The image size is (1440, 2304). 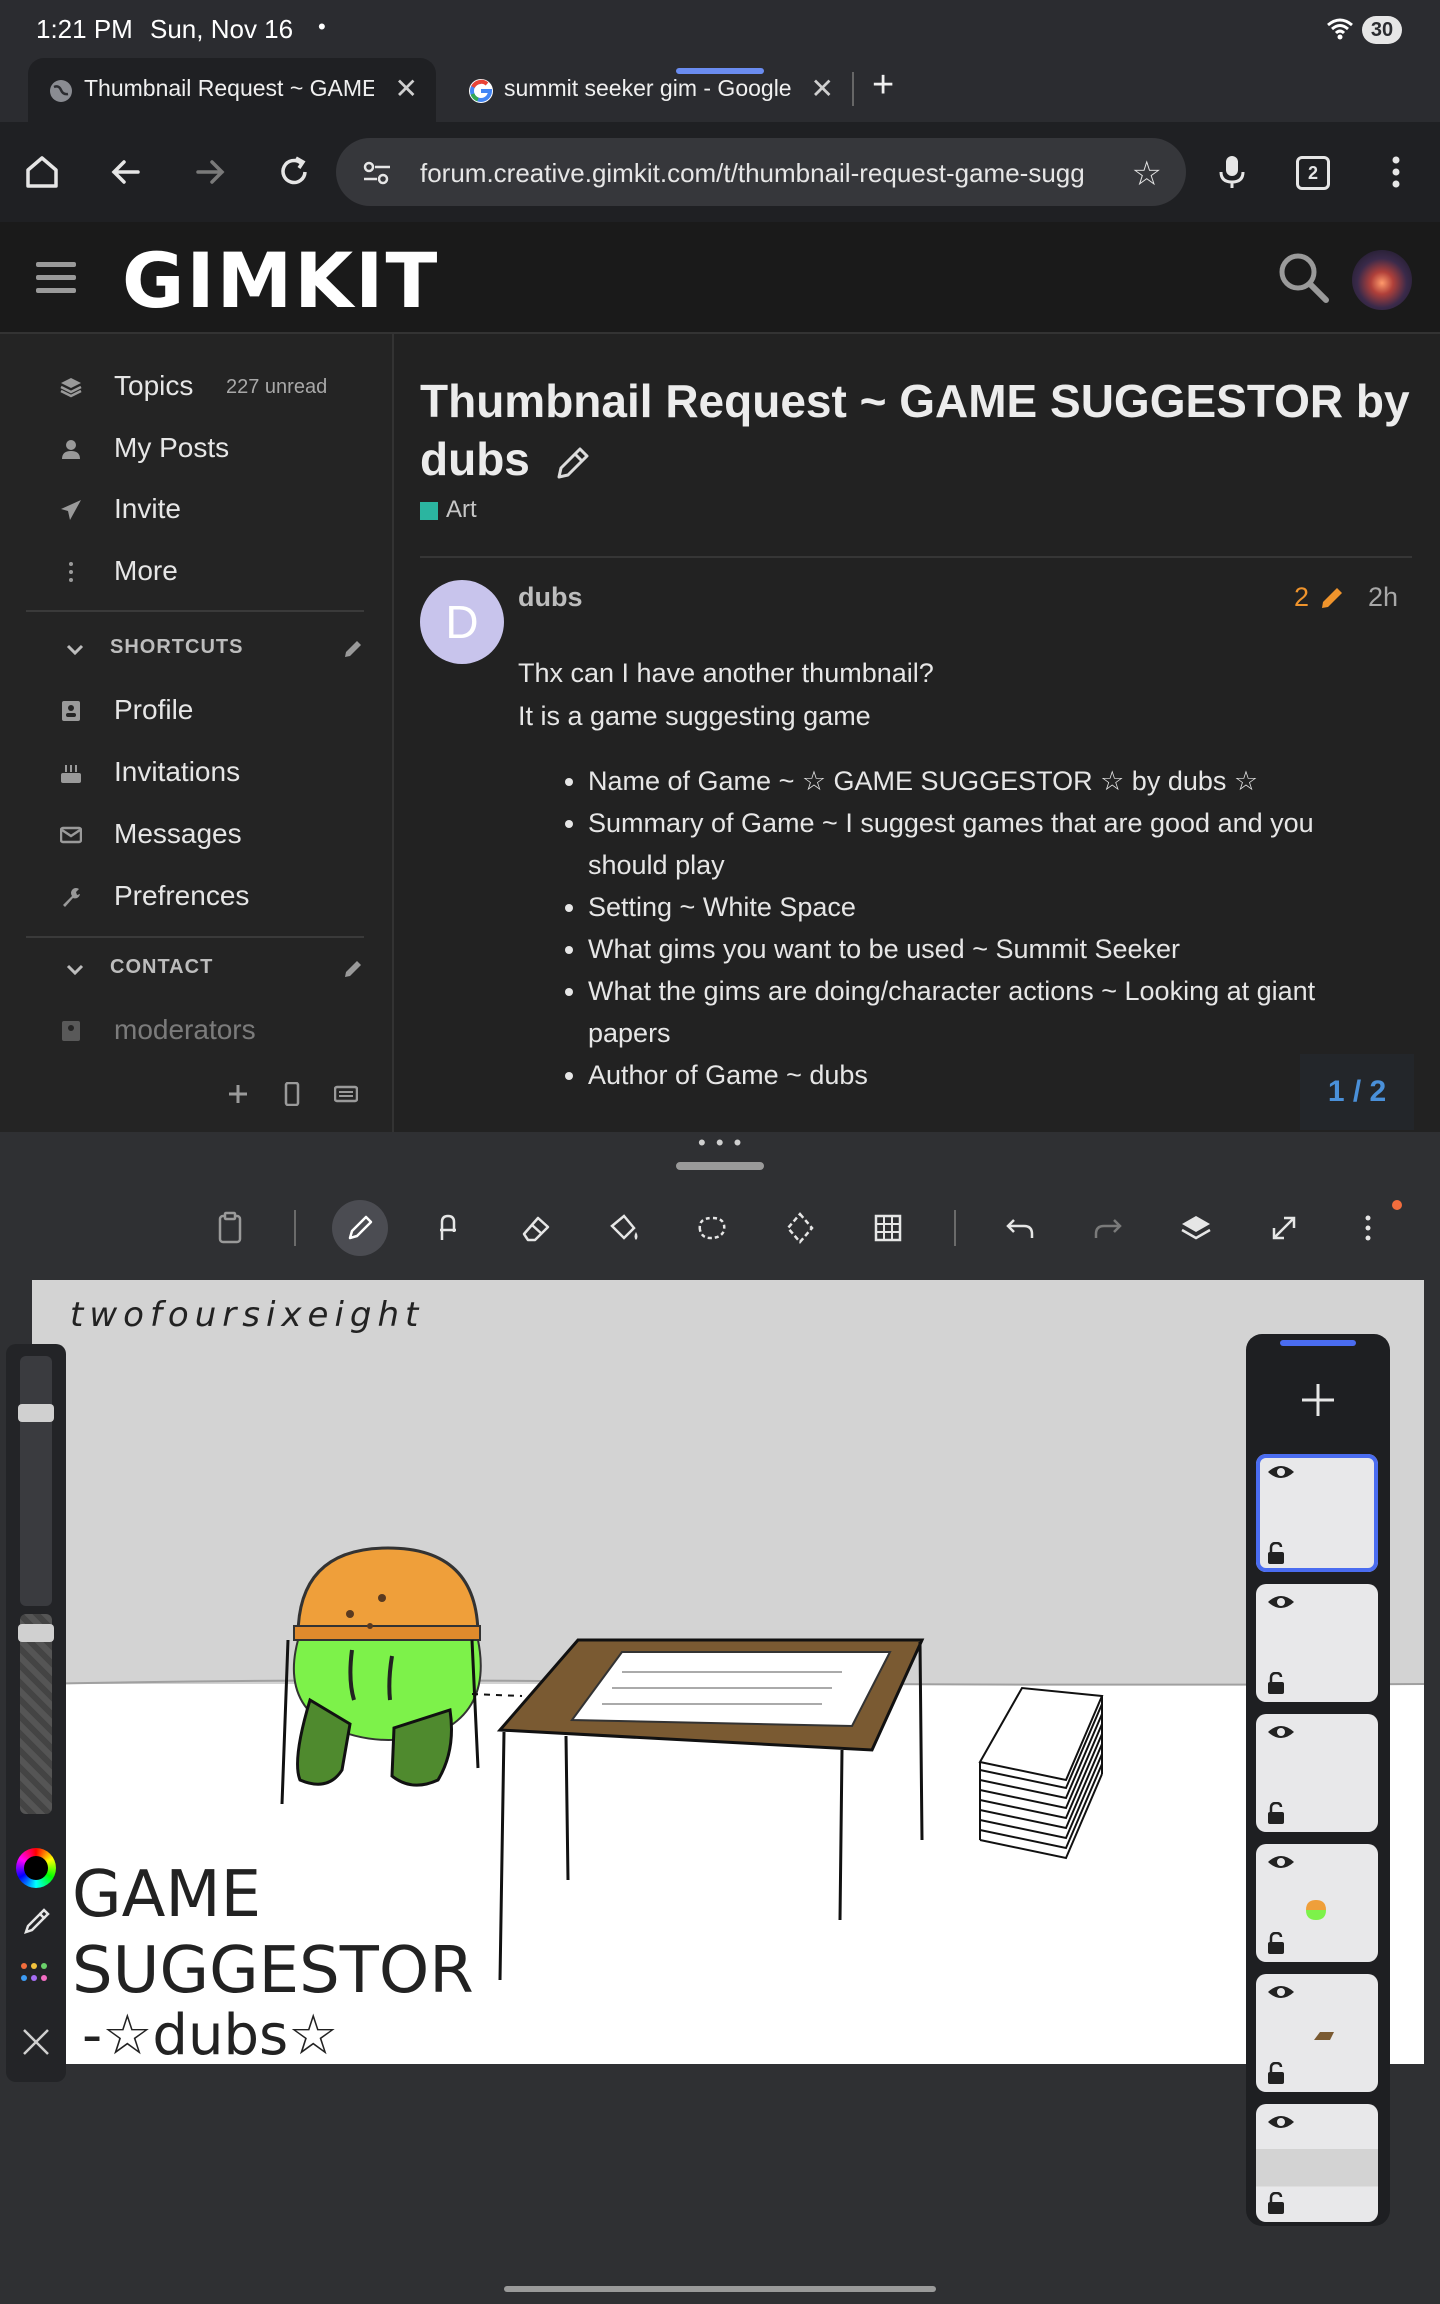 What do you see at coordinates (36, 1481) in the screenshot?
I see `brush-size-slider` at bounding box center [36, 1481].